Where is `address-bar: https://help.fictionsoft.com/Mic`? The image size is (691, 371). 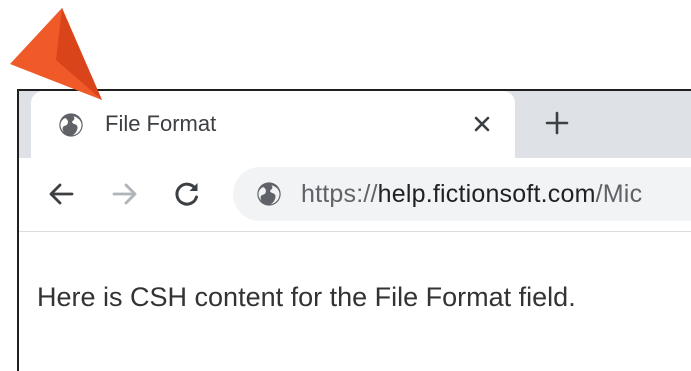 address-bar: https://help.fictionsoft.com/Mic is located at coordinates (462, 194).